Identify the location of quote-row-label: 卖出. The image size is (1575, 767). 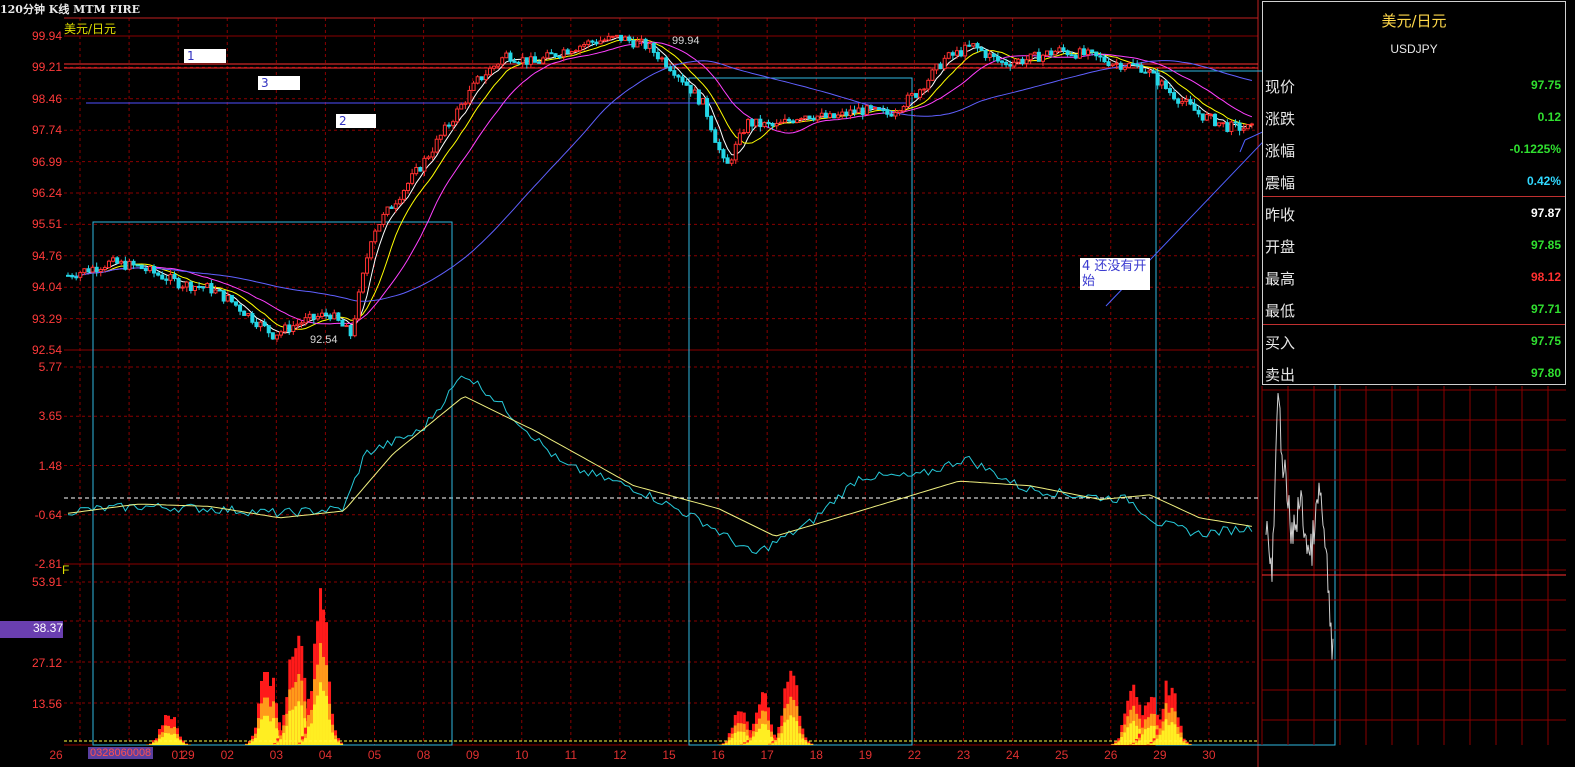
(1280, 375).